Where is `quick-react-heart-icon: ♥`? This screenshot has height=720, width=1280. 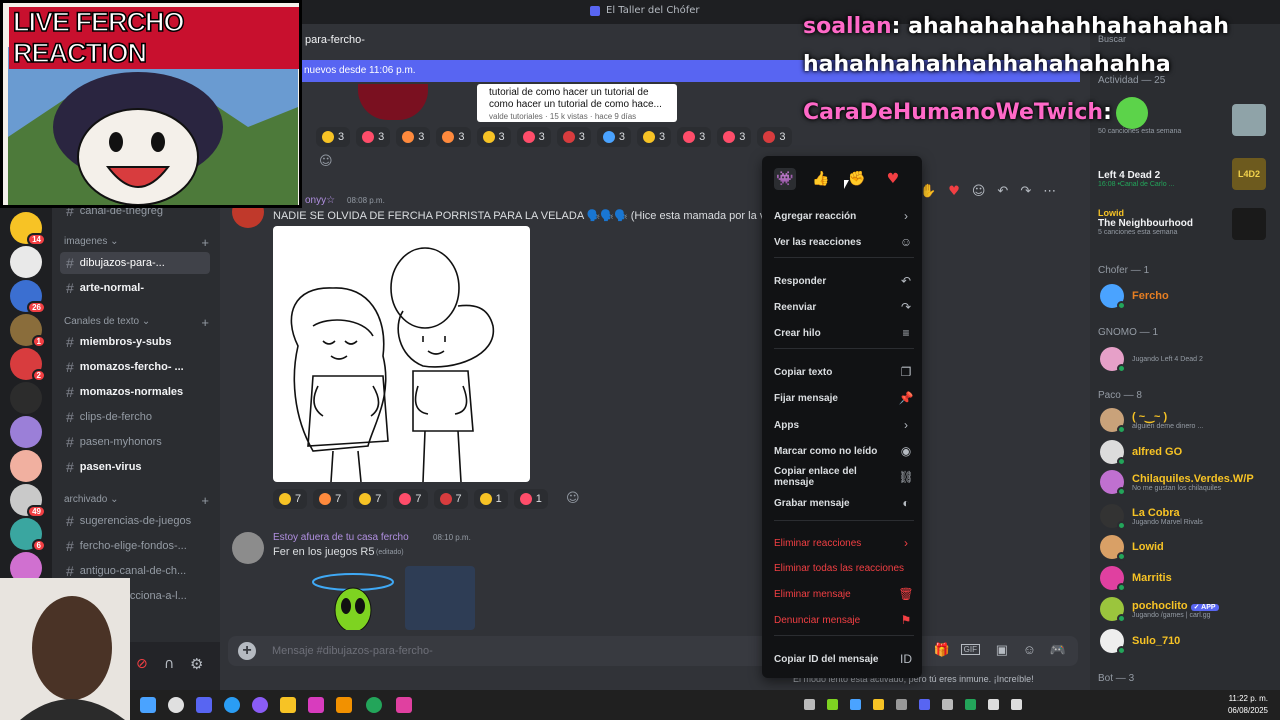
quick-react-heart-icon: ♥ is located at coordinates (954, 191).